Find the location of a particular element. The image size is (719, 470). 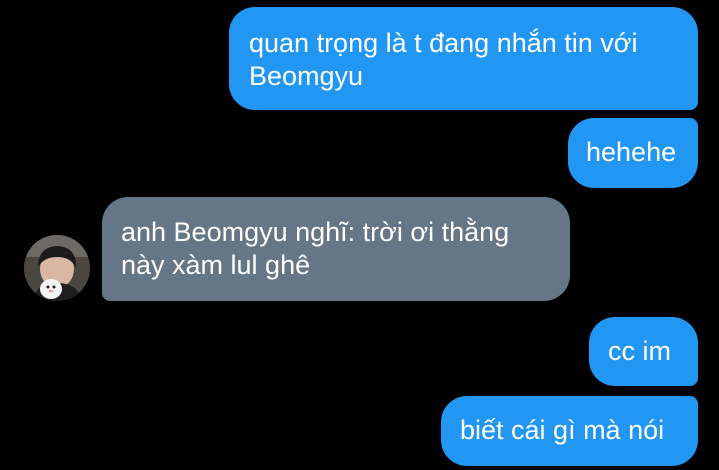

message-bubble-outgoing: biết cái gì mà nói is located at coordinates (569, 431).